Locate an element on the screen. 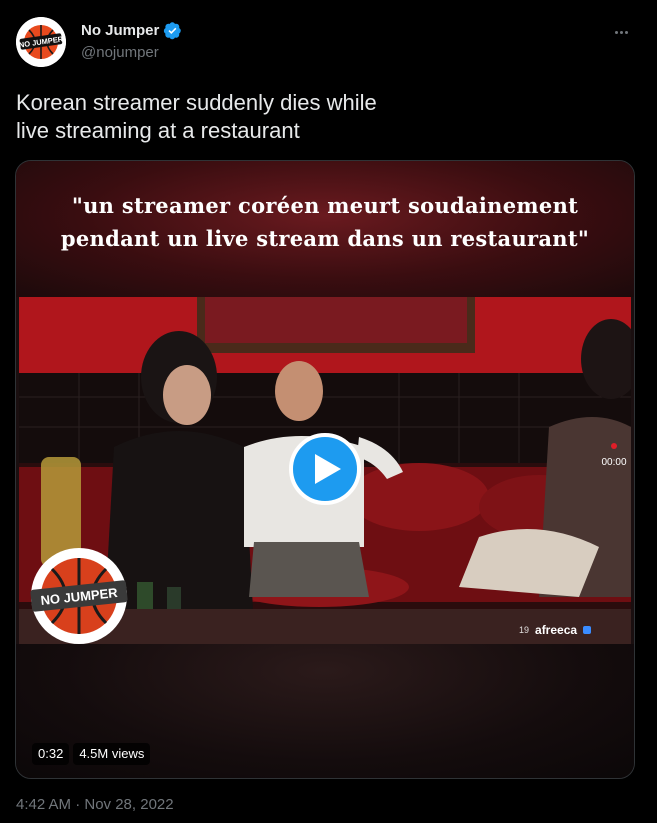 The height and width of the screenshot is (823, 657). age-rating: 19 is located at coordinates (524, 630).